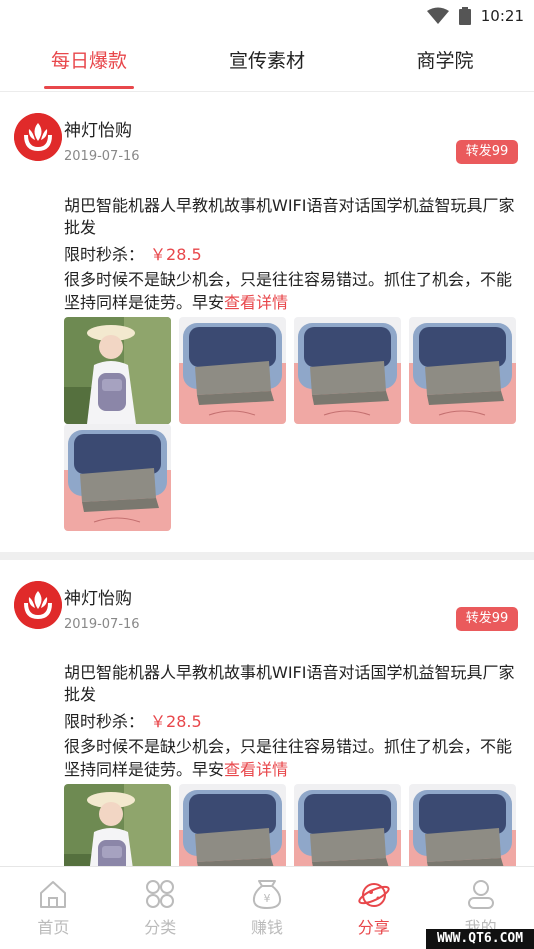 This screenshot has width=534, height=949. I want to click on nav-share-label: 分享, so click(373, 927).